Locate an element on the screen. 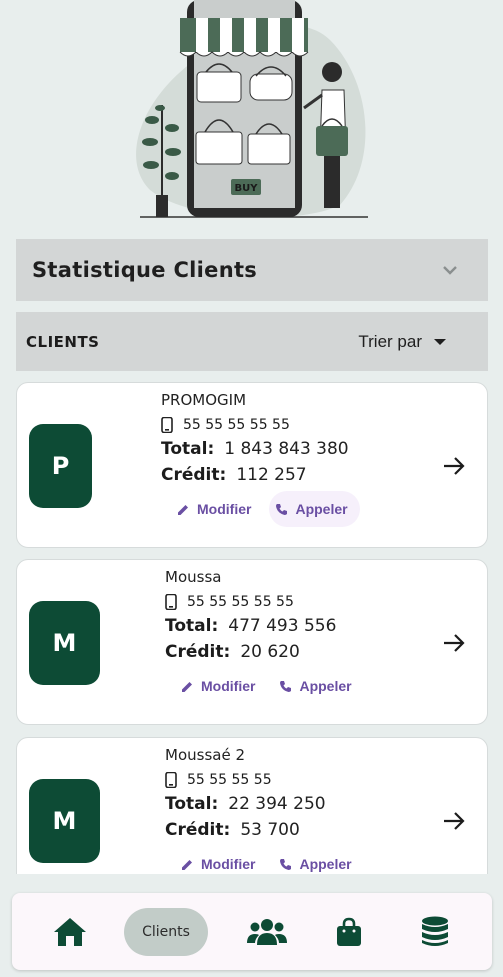  buy-label: BUY is located at coordinates (247, 188).